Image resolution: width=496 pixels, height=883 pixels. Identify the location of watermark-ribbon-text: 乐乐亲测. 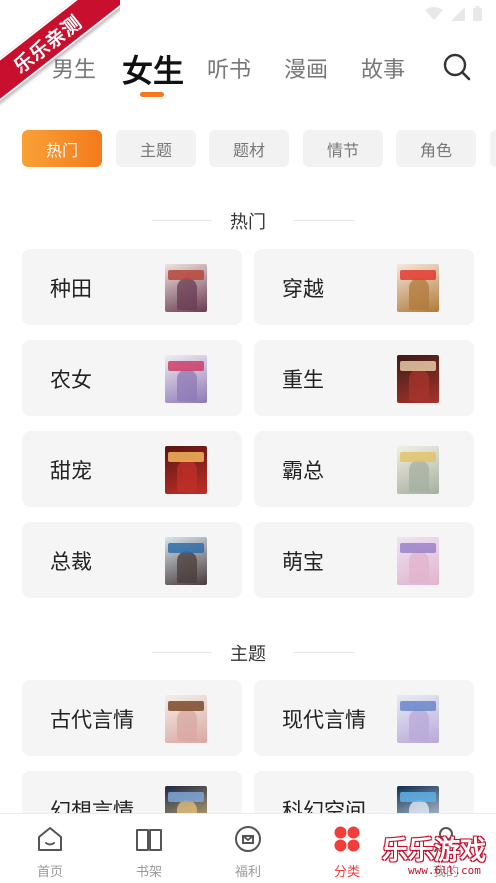
(60, 54).